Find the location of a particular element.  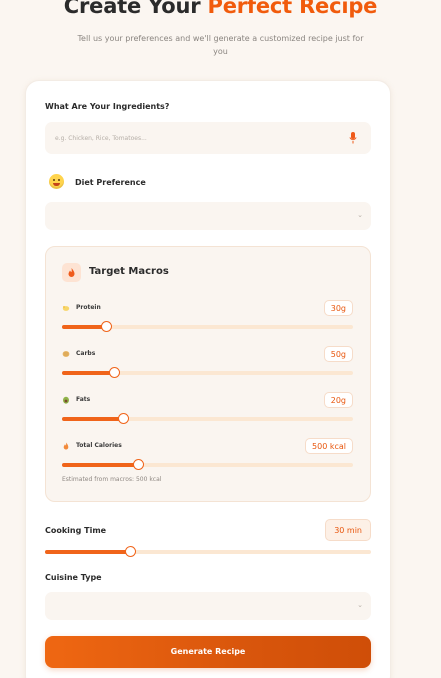

flame-icon-badge is located at coordinates (71, 272).